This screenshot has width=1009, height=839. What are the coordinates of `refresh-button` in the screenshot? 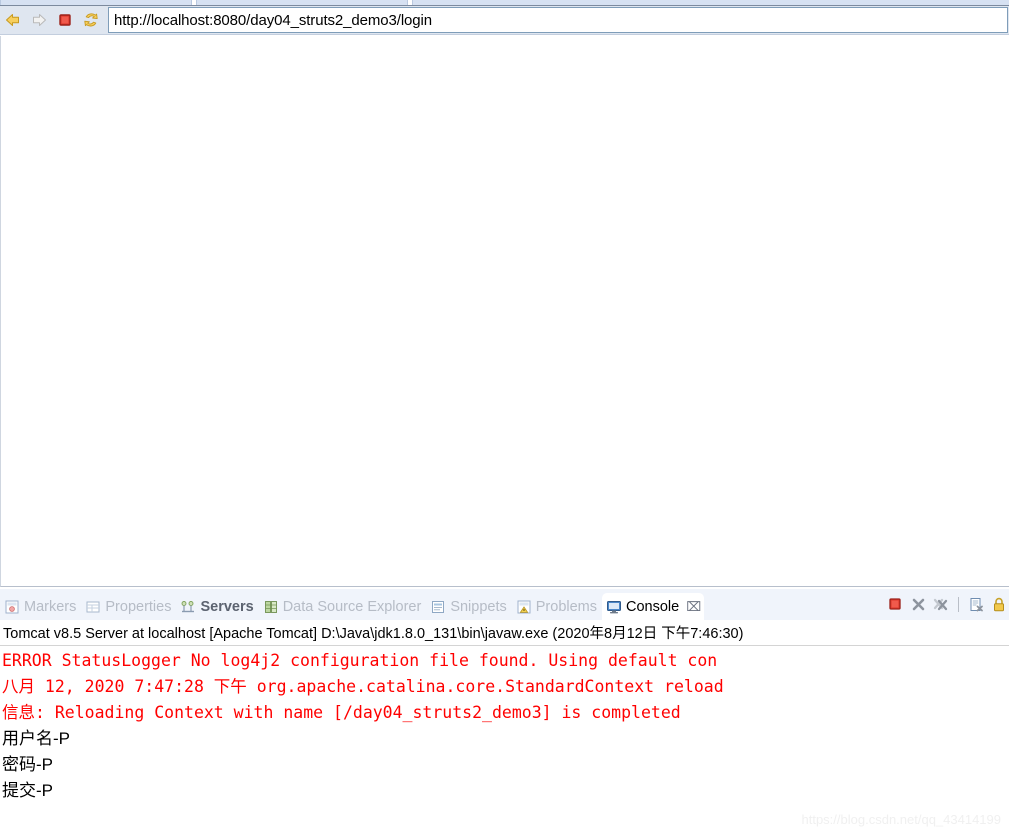 It's located at (91, 20).